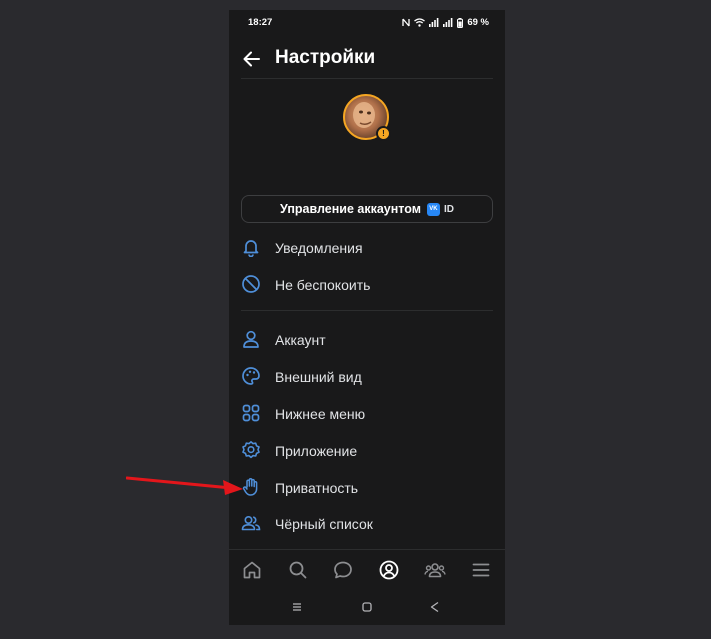 This screenshot has width=711, height=639. Describe the element at coordinates (250, 487) in the screenshot. I see `hand-icon` at that location.